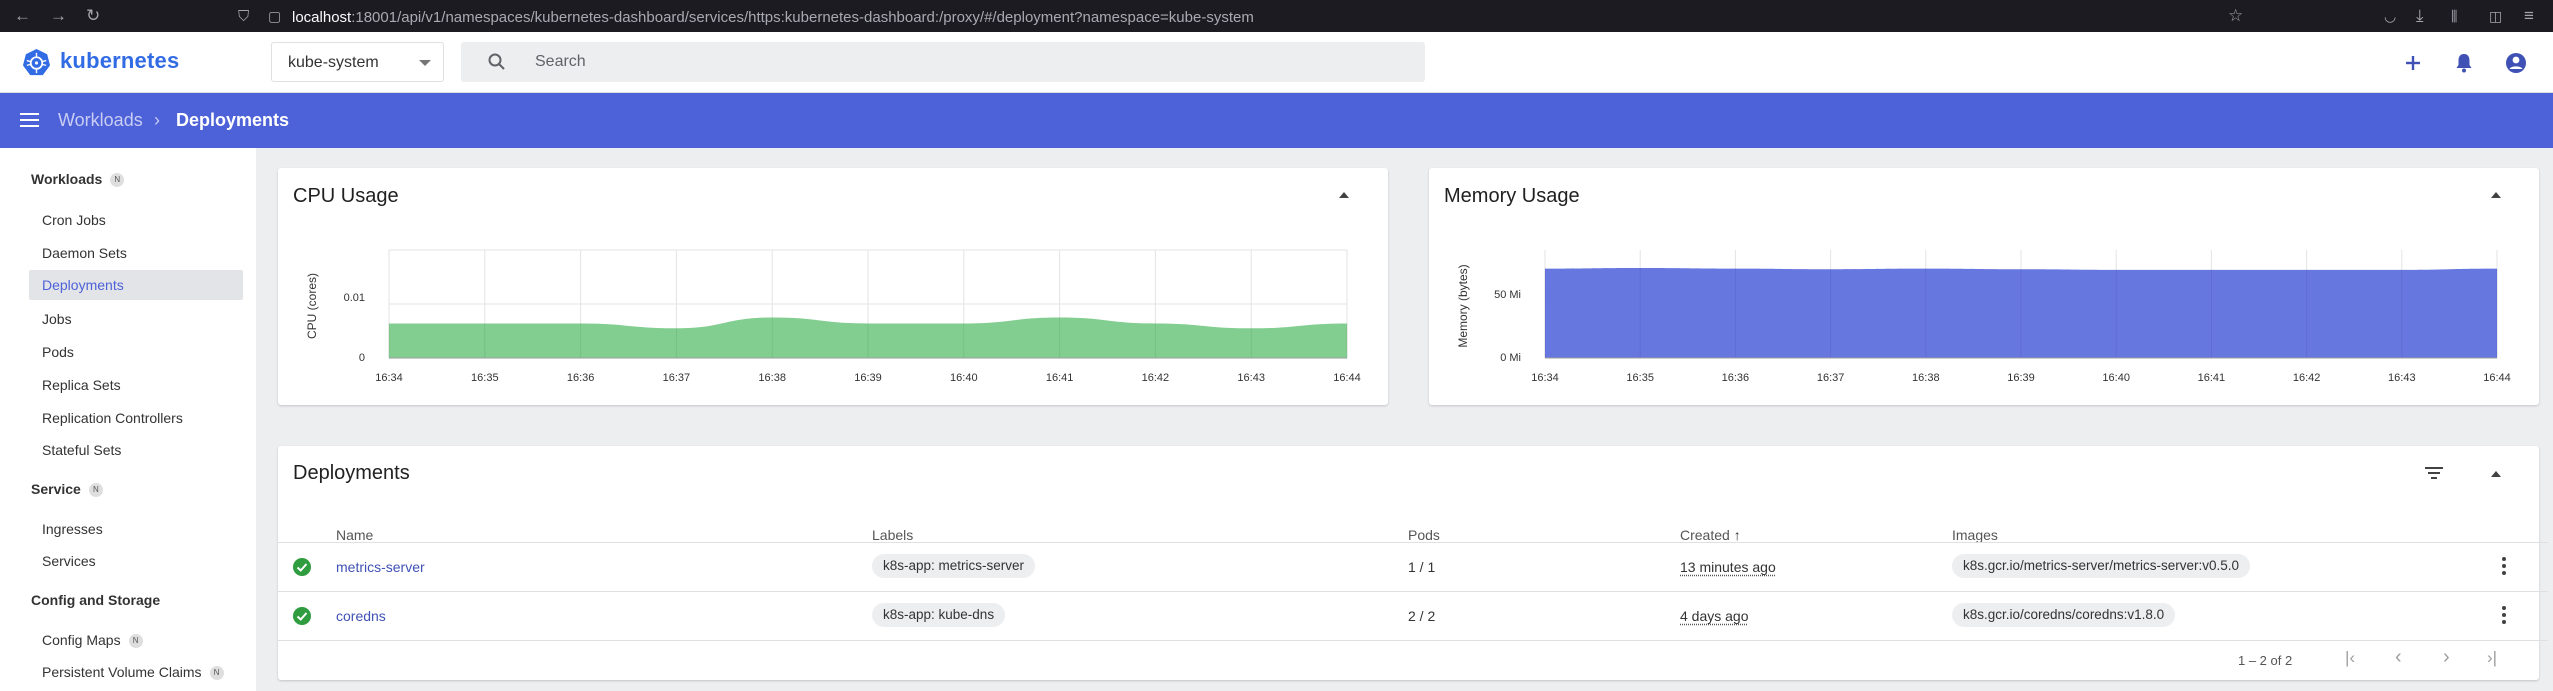  What do you see at coordinates (136, 561) in the screenshot?
I see `sidebar-item-services: Services` at bounding box center [136, 561].